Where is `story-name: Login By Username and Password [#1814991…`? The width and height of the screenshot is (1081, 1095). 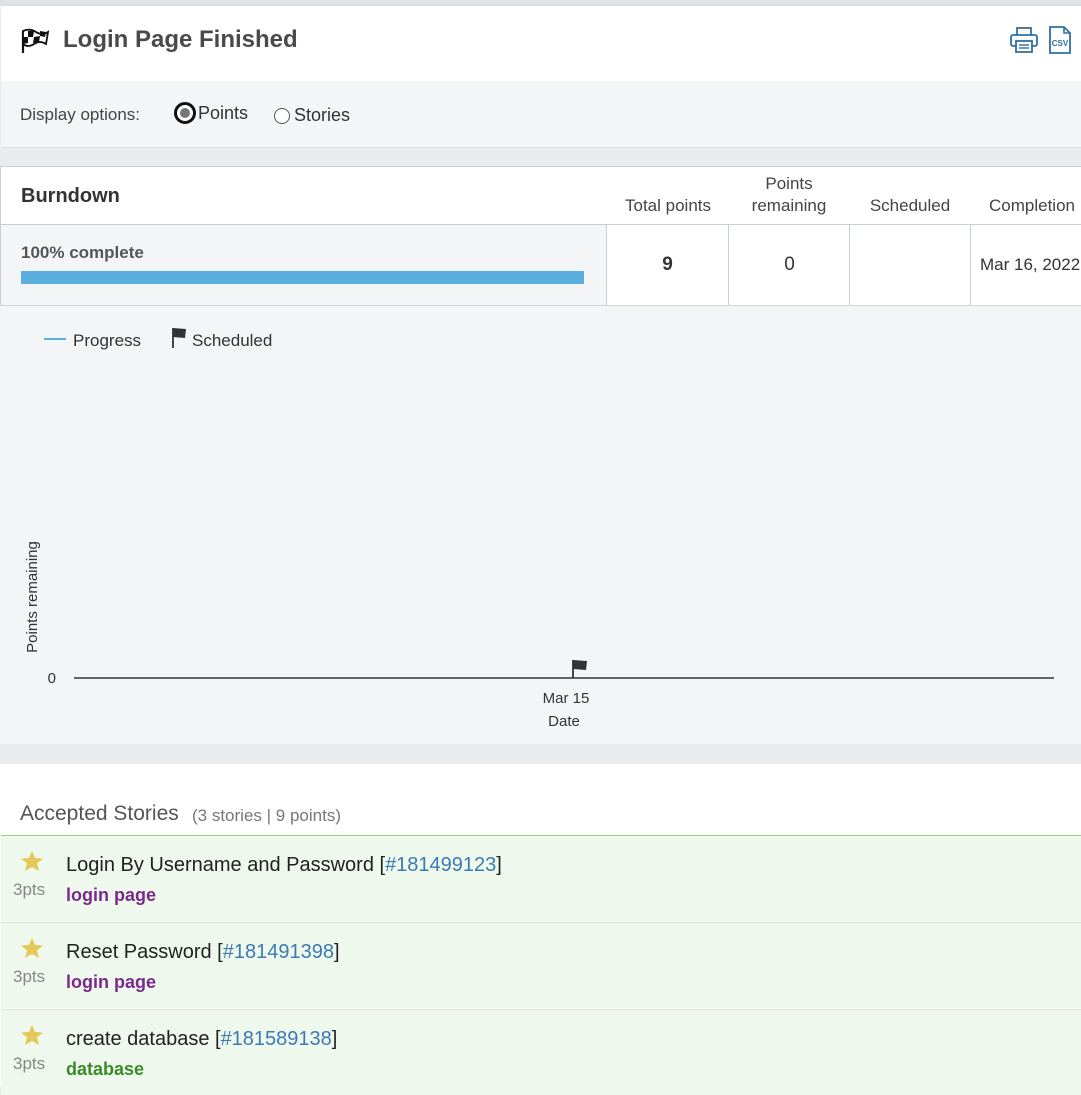 story-name: Login By Username and Password [#1814991… is located at coordinates (284, 865).